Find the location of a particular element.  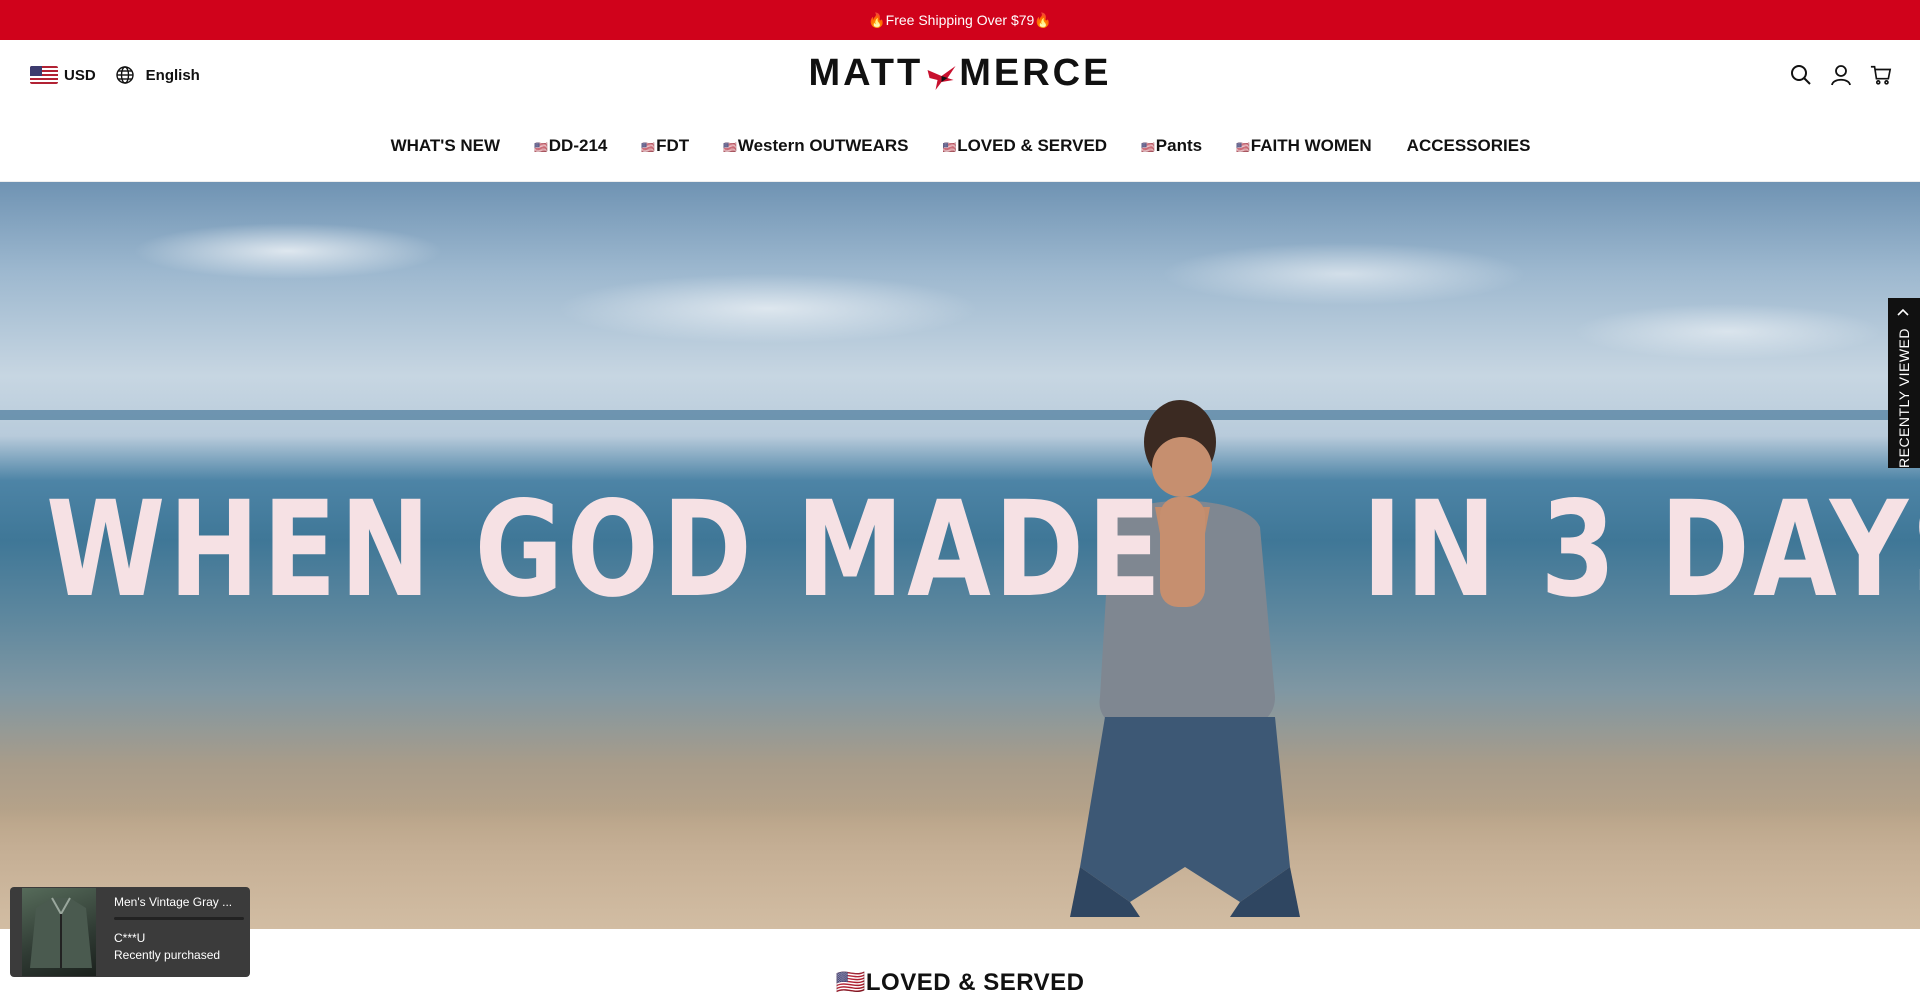

popup-buyer: C***U is located at coordinates (130, 937).